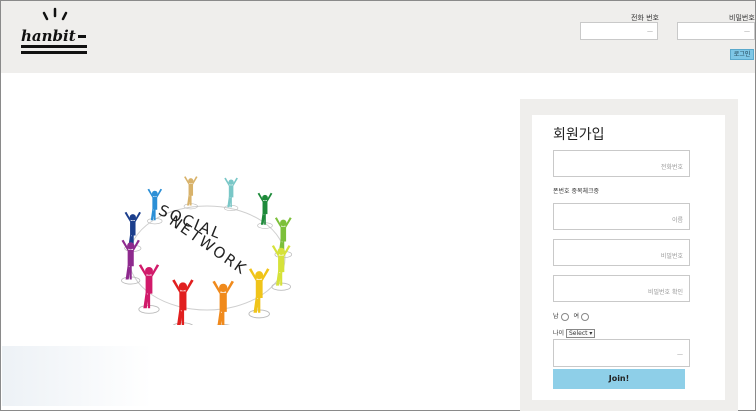 This screenshot has width=756, height=411. What do you see at coordinates (742, 54) in the screenshot?
I see `login-button: 로그인` at bounding box center [742, 54].